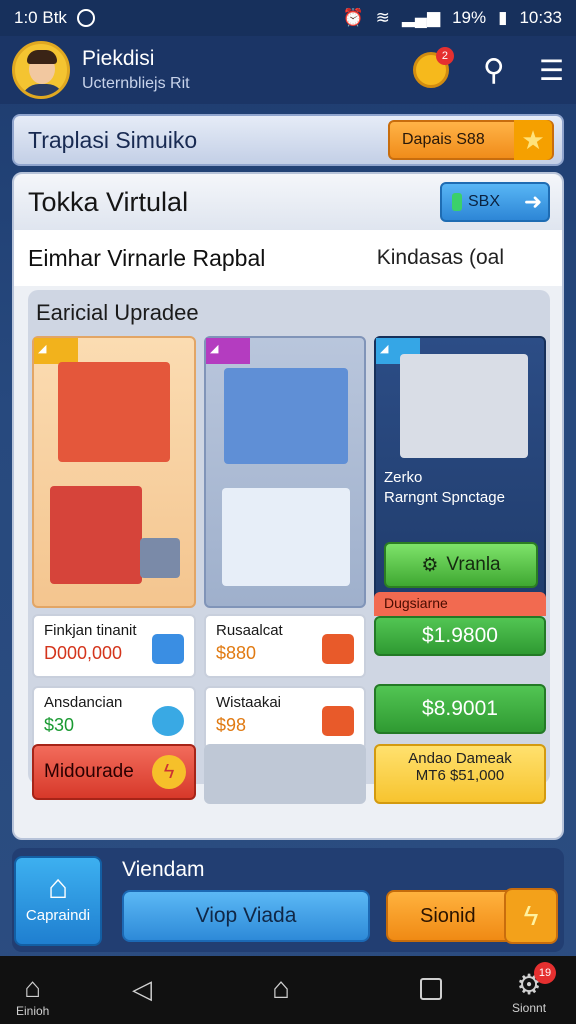 The height and width of the screenshot is (1024, 576). I want to click on signal-icon: ▂▄▆, so click(421, 17).